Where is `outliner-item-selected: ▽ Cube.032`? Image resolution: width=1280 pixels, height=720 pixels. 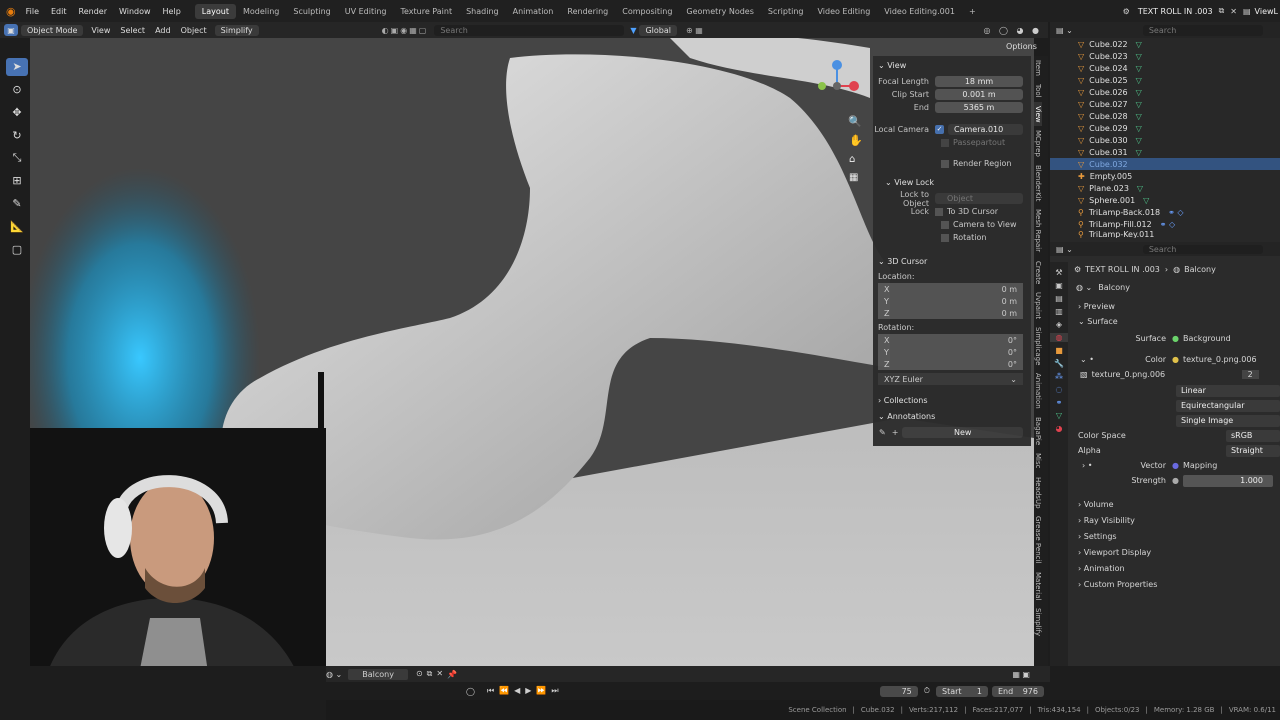 outliner-item-selected: ▽ Cube.032 is located at coordinates (1165, 164).